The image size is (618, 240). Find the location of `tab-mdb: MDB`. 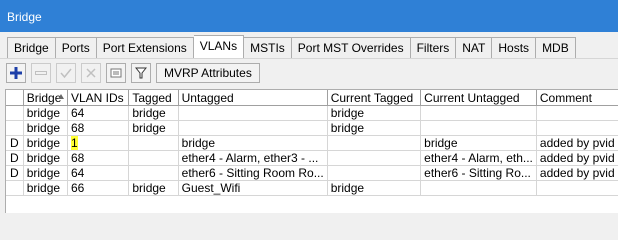

tab-mdb: MDB is located at coordinates (556, 48).